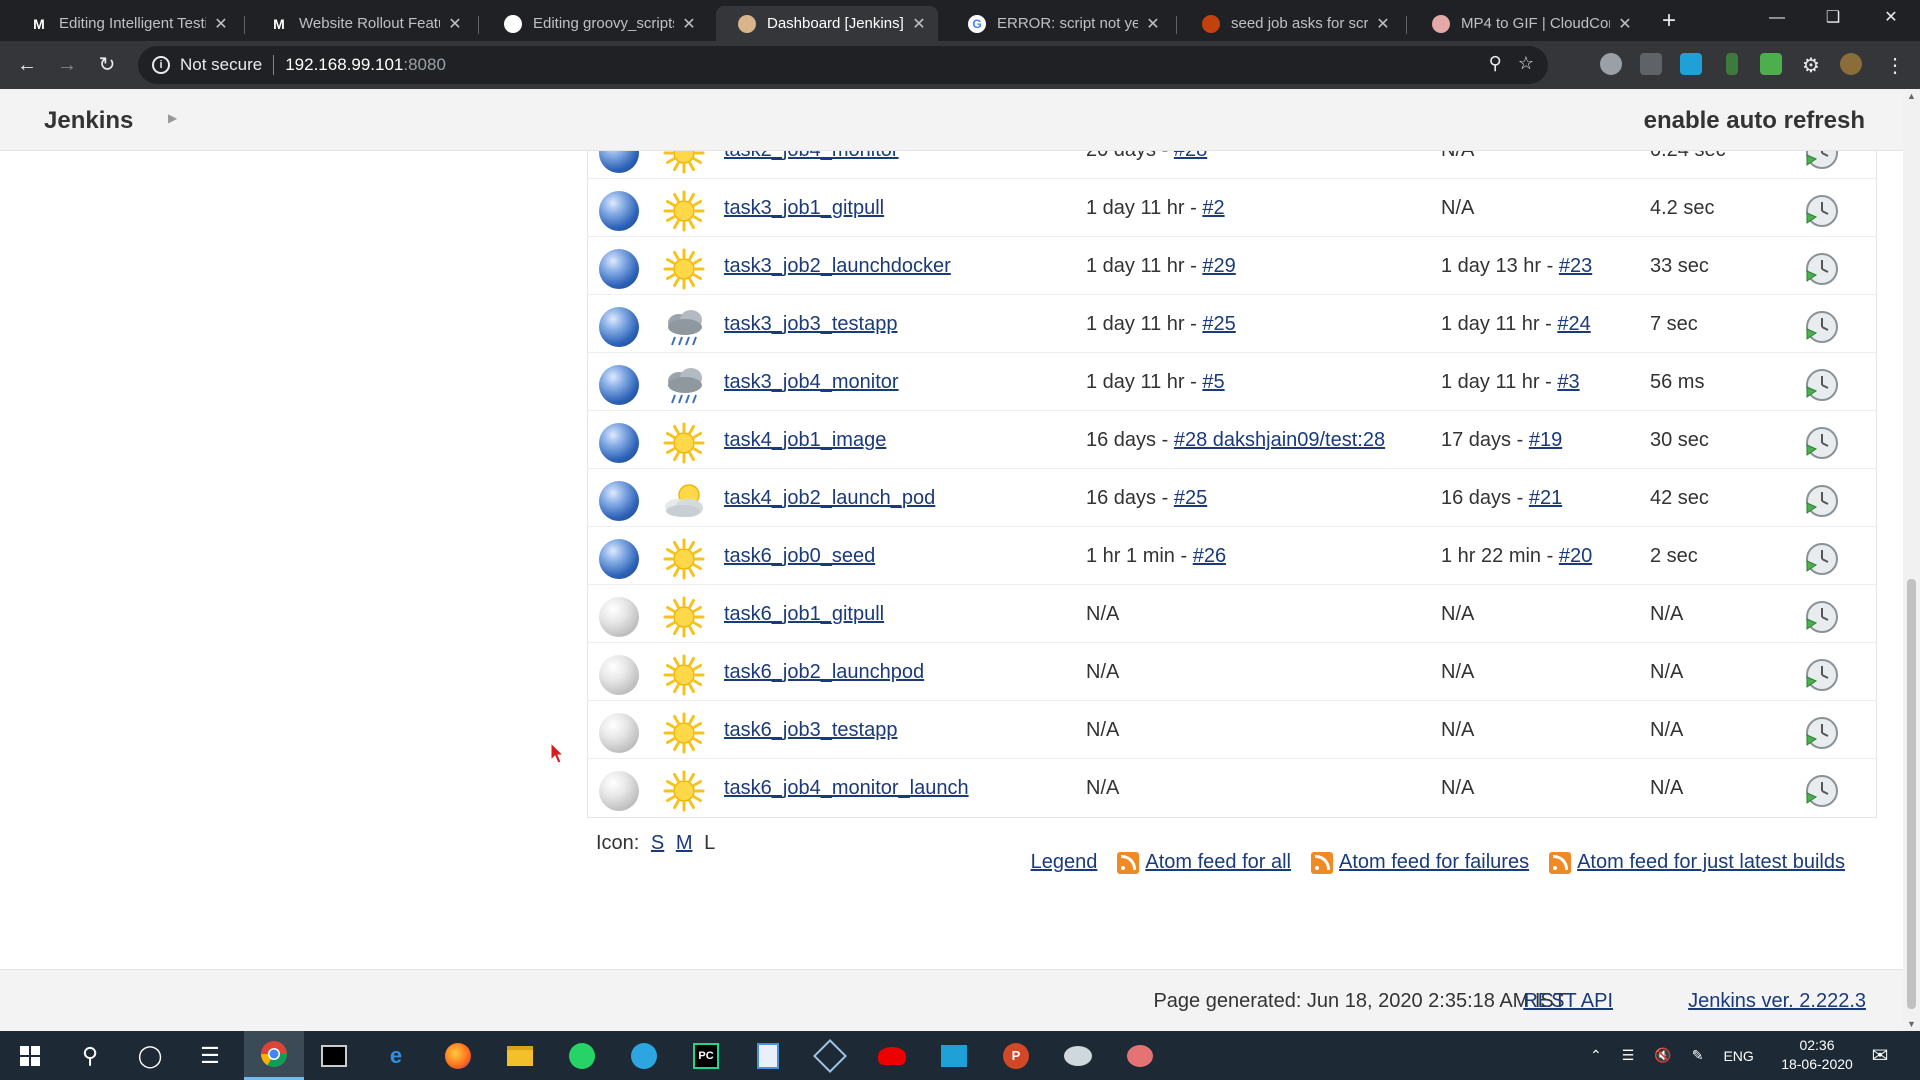 This screenshot has width=1920, height=1080. What do you see at coordinates (1777, 18) in the screenshot?
I see `minimize-button: —` at bounding box center [1777, 18].